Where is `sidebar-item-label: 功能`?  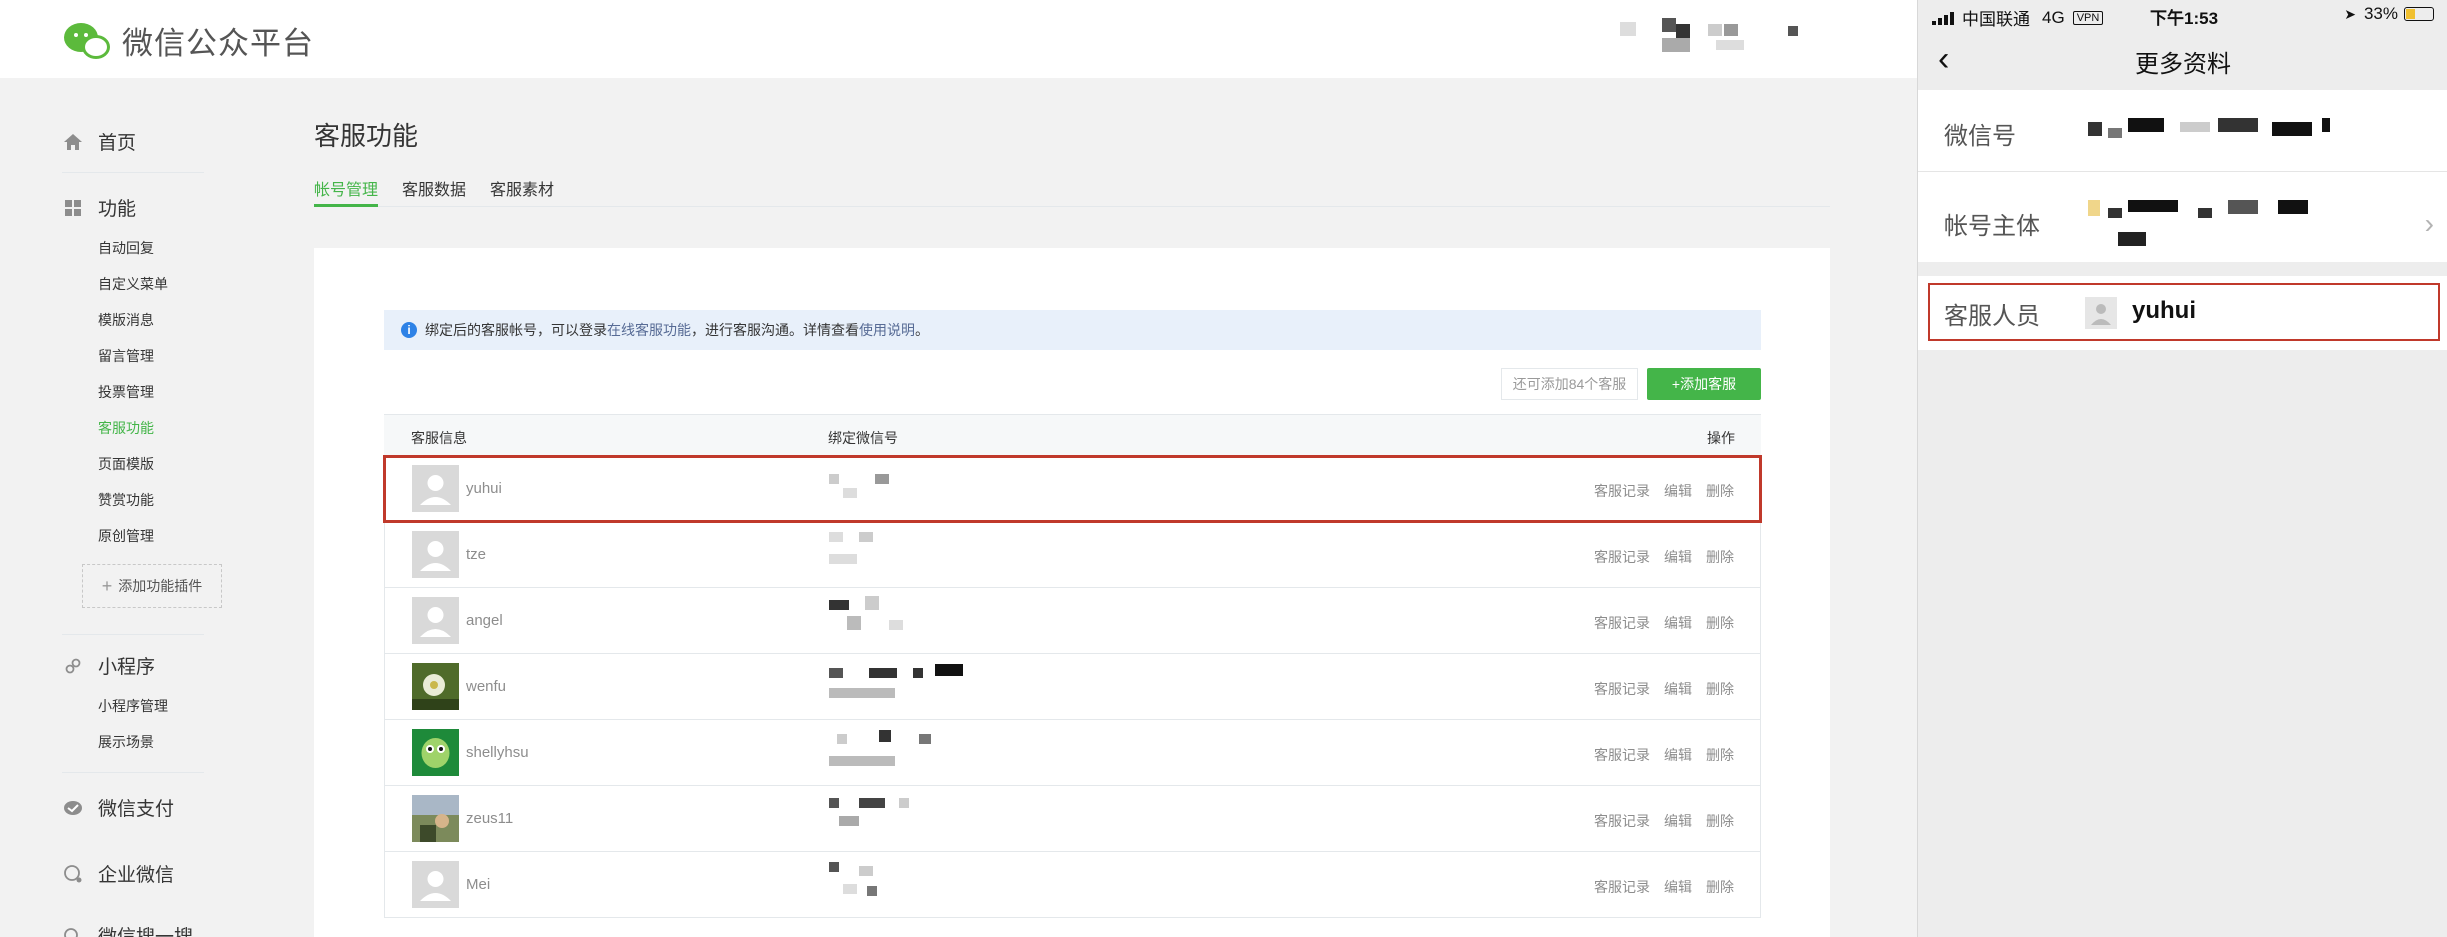
sidebar-item-label: 功能 is located at coordinates (117, 209).